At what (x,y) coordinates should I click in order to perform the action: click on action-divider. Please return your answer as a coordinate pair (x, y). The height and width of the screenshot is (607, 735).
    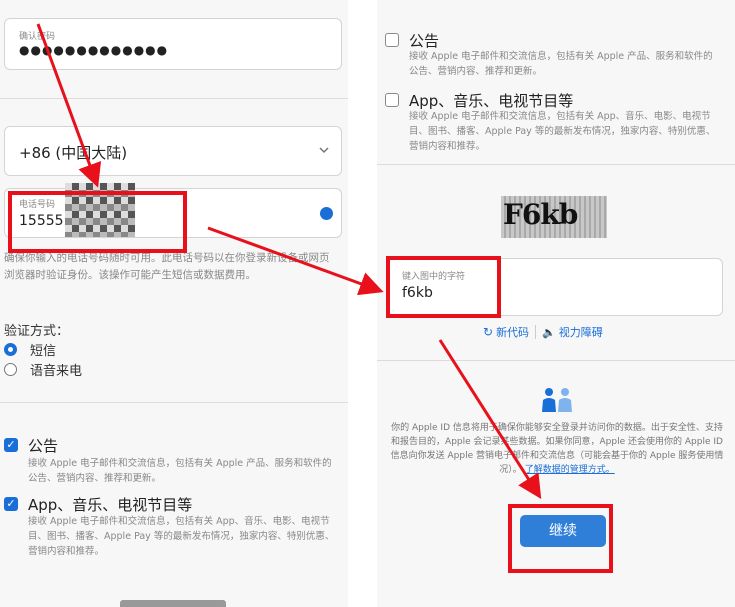
    Looking at the image, I should click on (536, 332).